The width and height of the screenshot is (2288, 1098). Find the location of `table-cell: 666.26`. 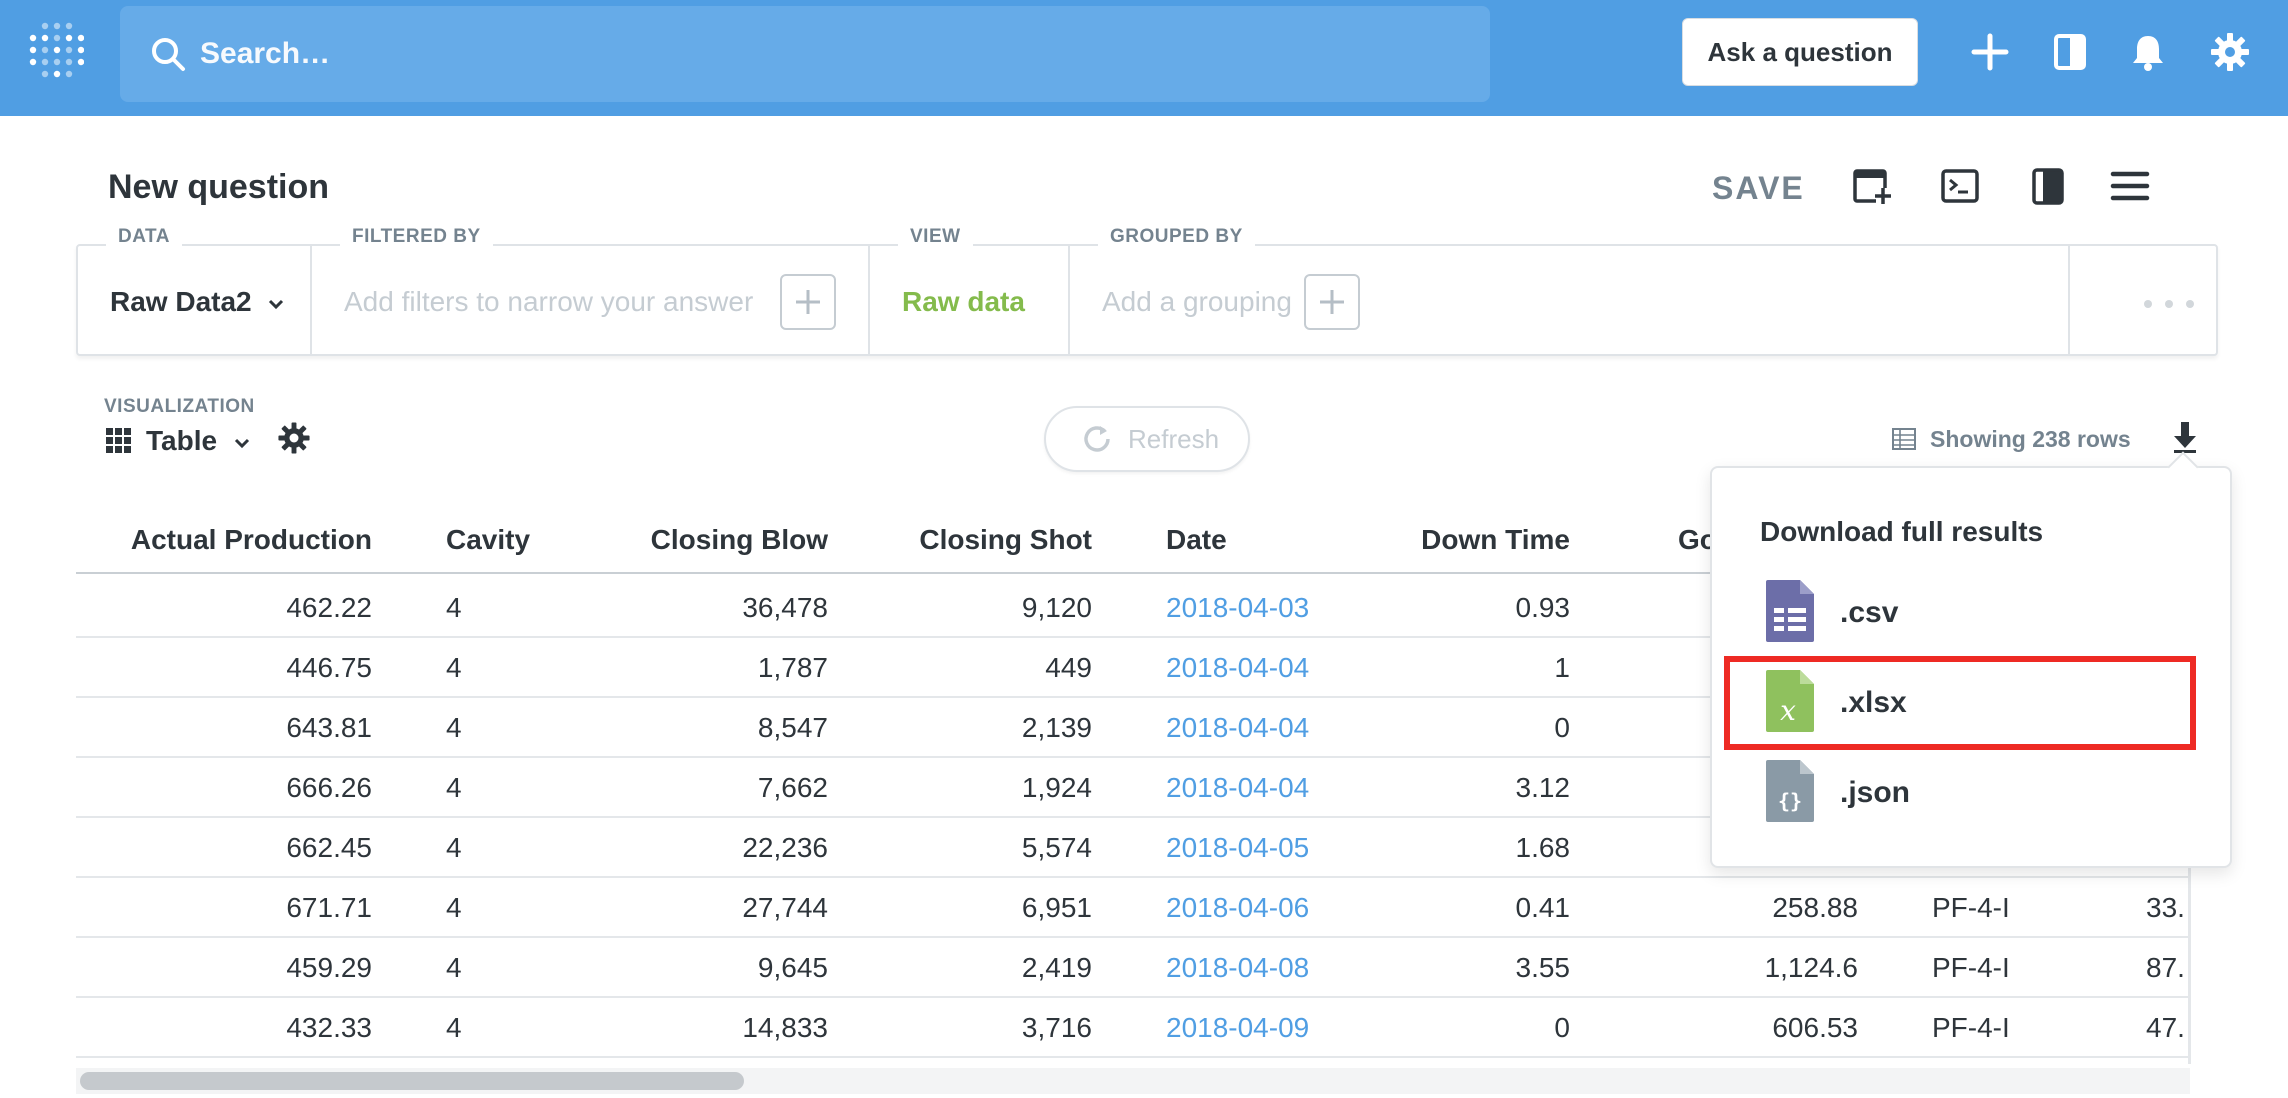

table-cell: 666.26 is located at coordinates (329, 787).